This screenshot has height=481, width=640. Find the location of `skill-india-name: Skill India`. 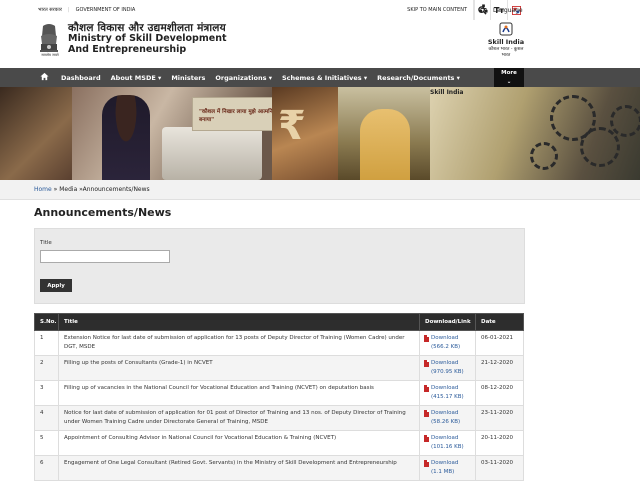

skill-india-name: Skill India is located at coordinates (506, 42).